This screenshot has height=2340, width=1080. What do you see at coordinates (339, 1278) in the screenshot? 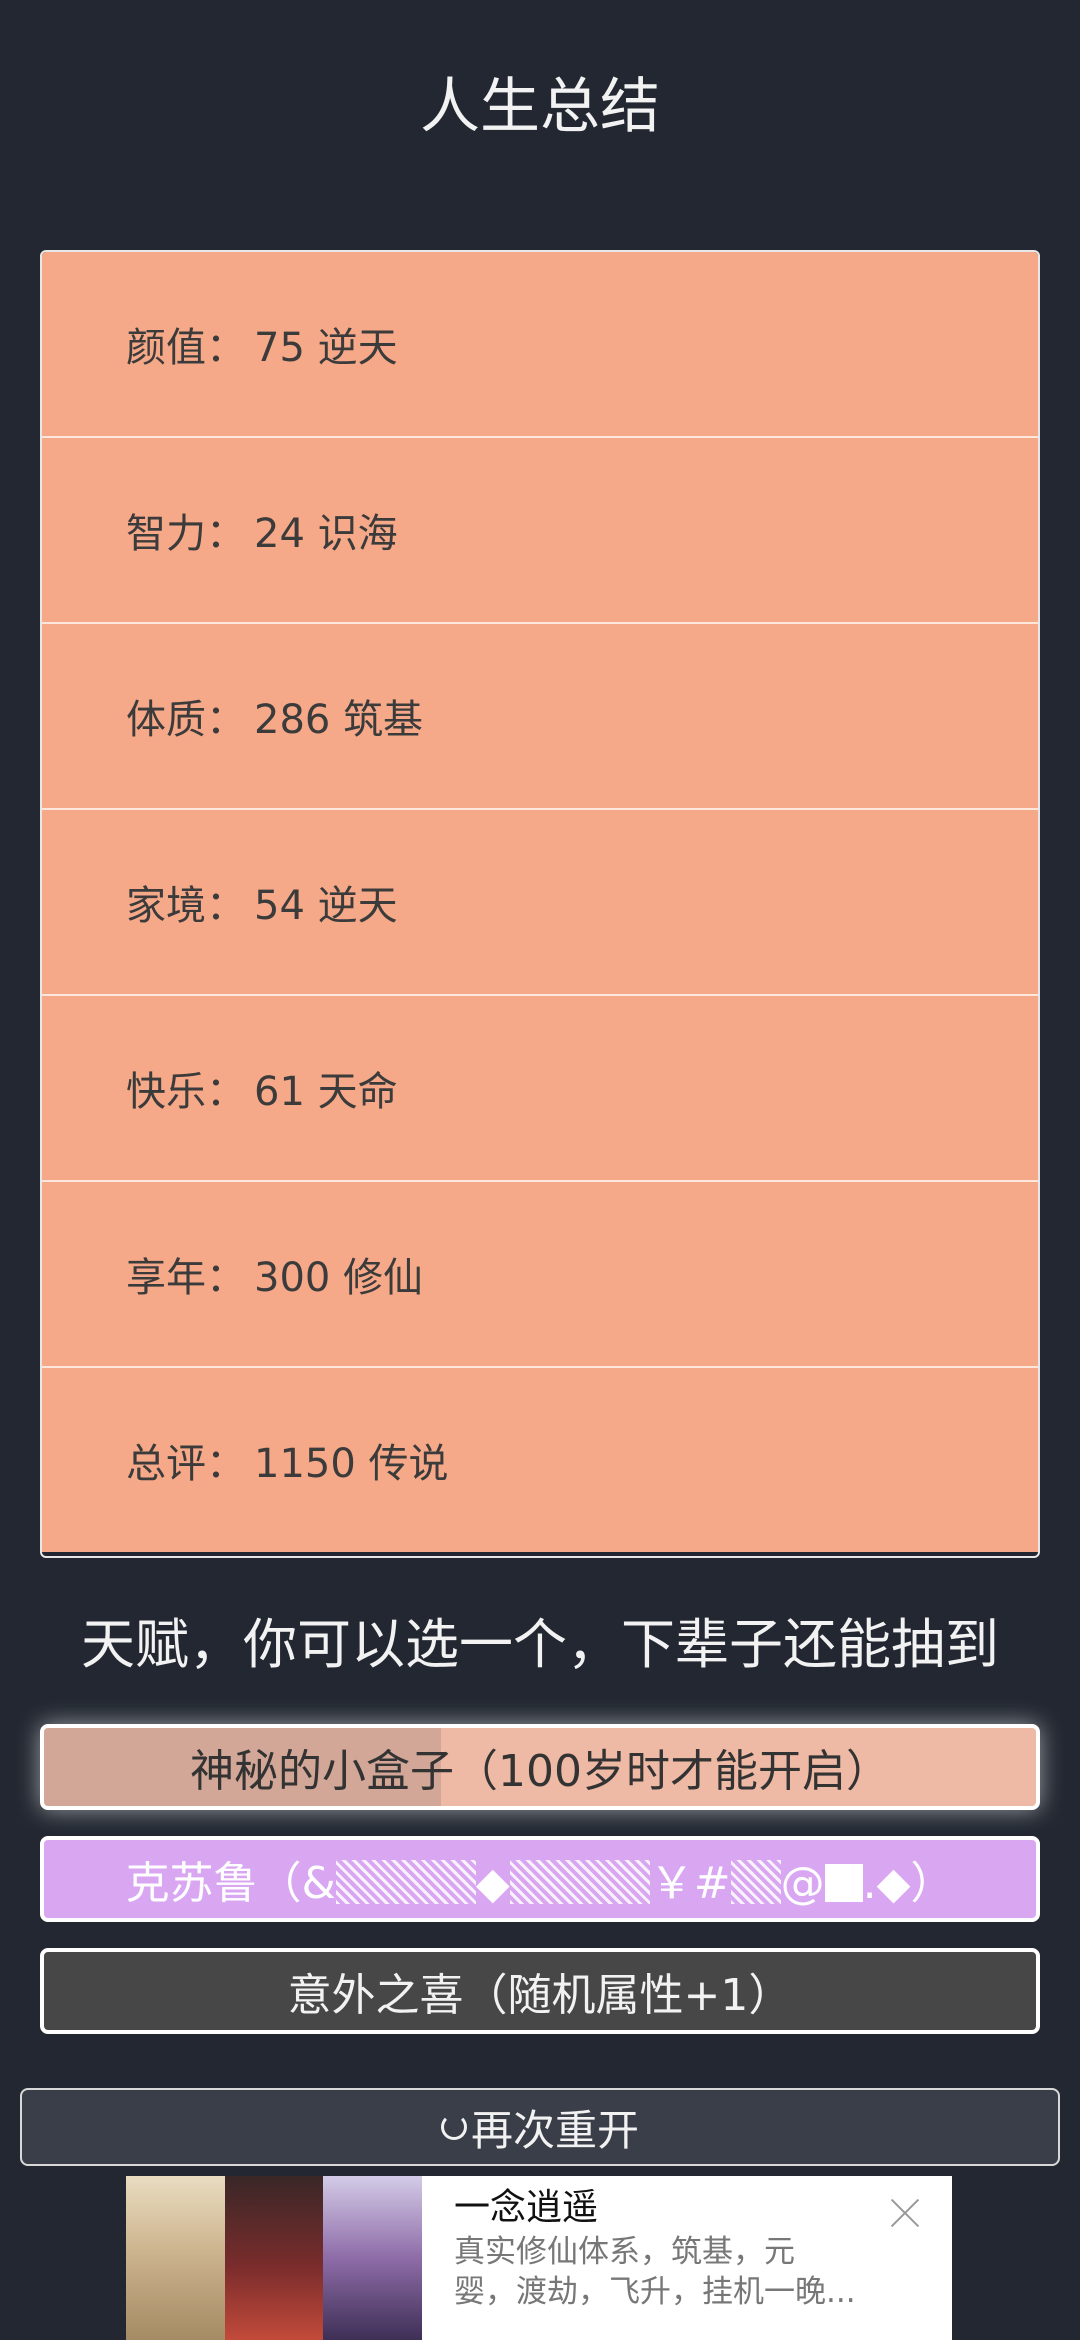
I see `stat-value: 300 修仙` at bounding box center [339, 1278].